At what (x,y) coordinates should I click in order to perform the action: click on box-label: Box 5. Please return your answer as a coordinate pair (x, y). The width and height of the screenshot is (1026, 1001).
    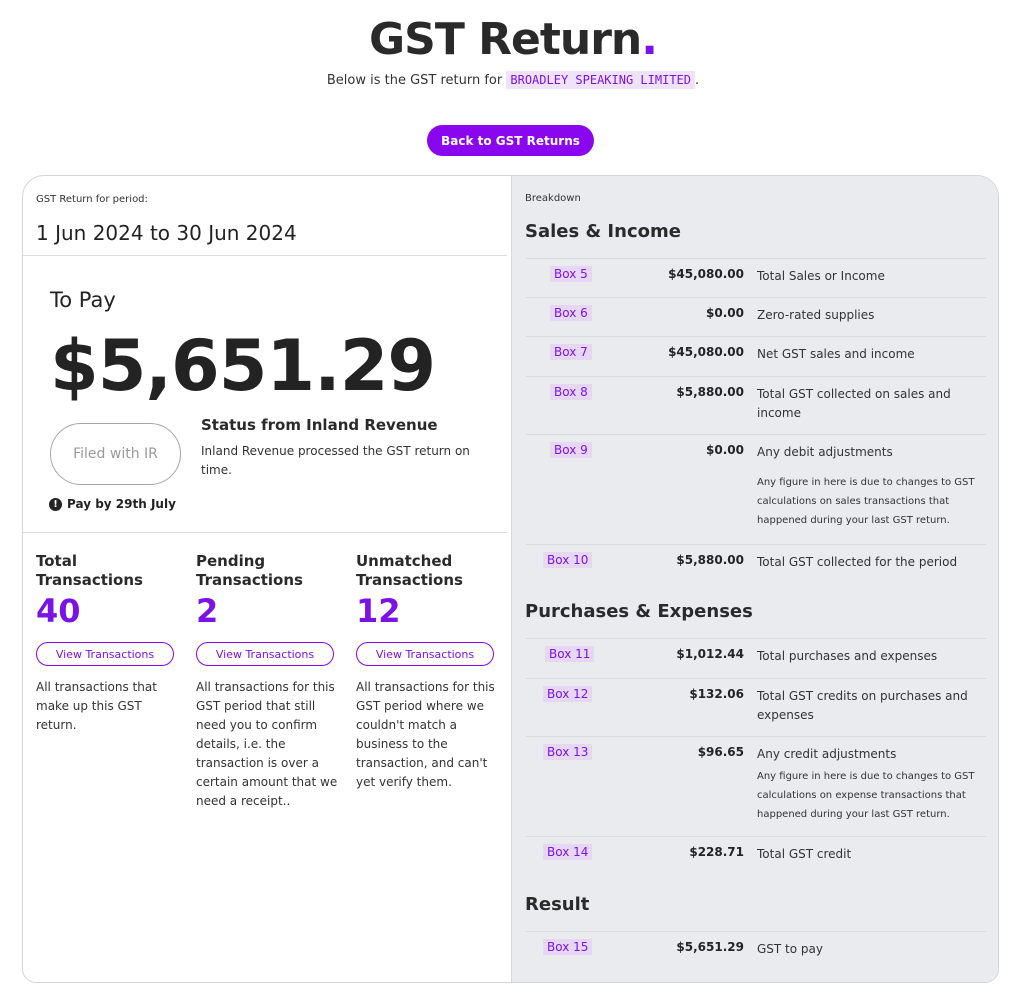
    Looking at the image, I should click on (571, 274).